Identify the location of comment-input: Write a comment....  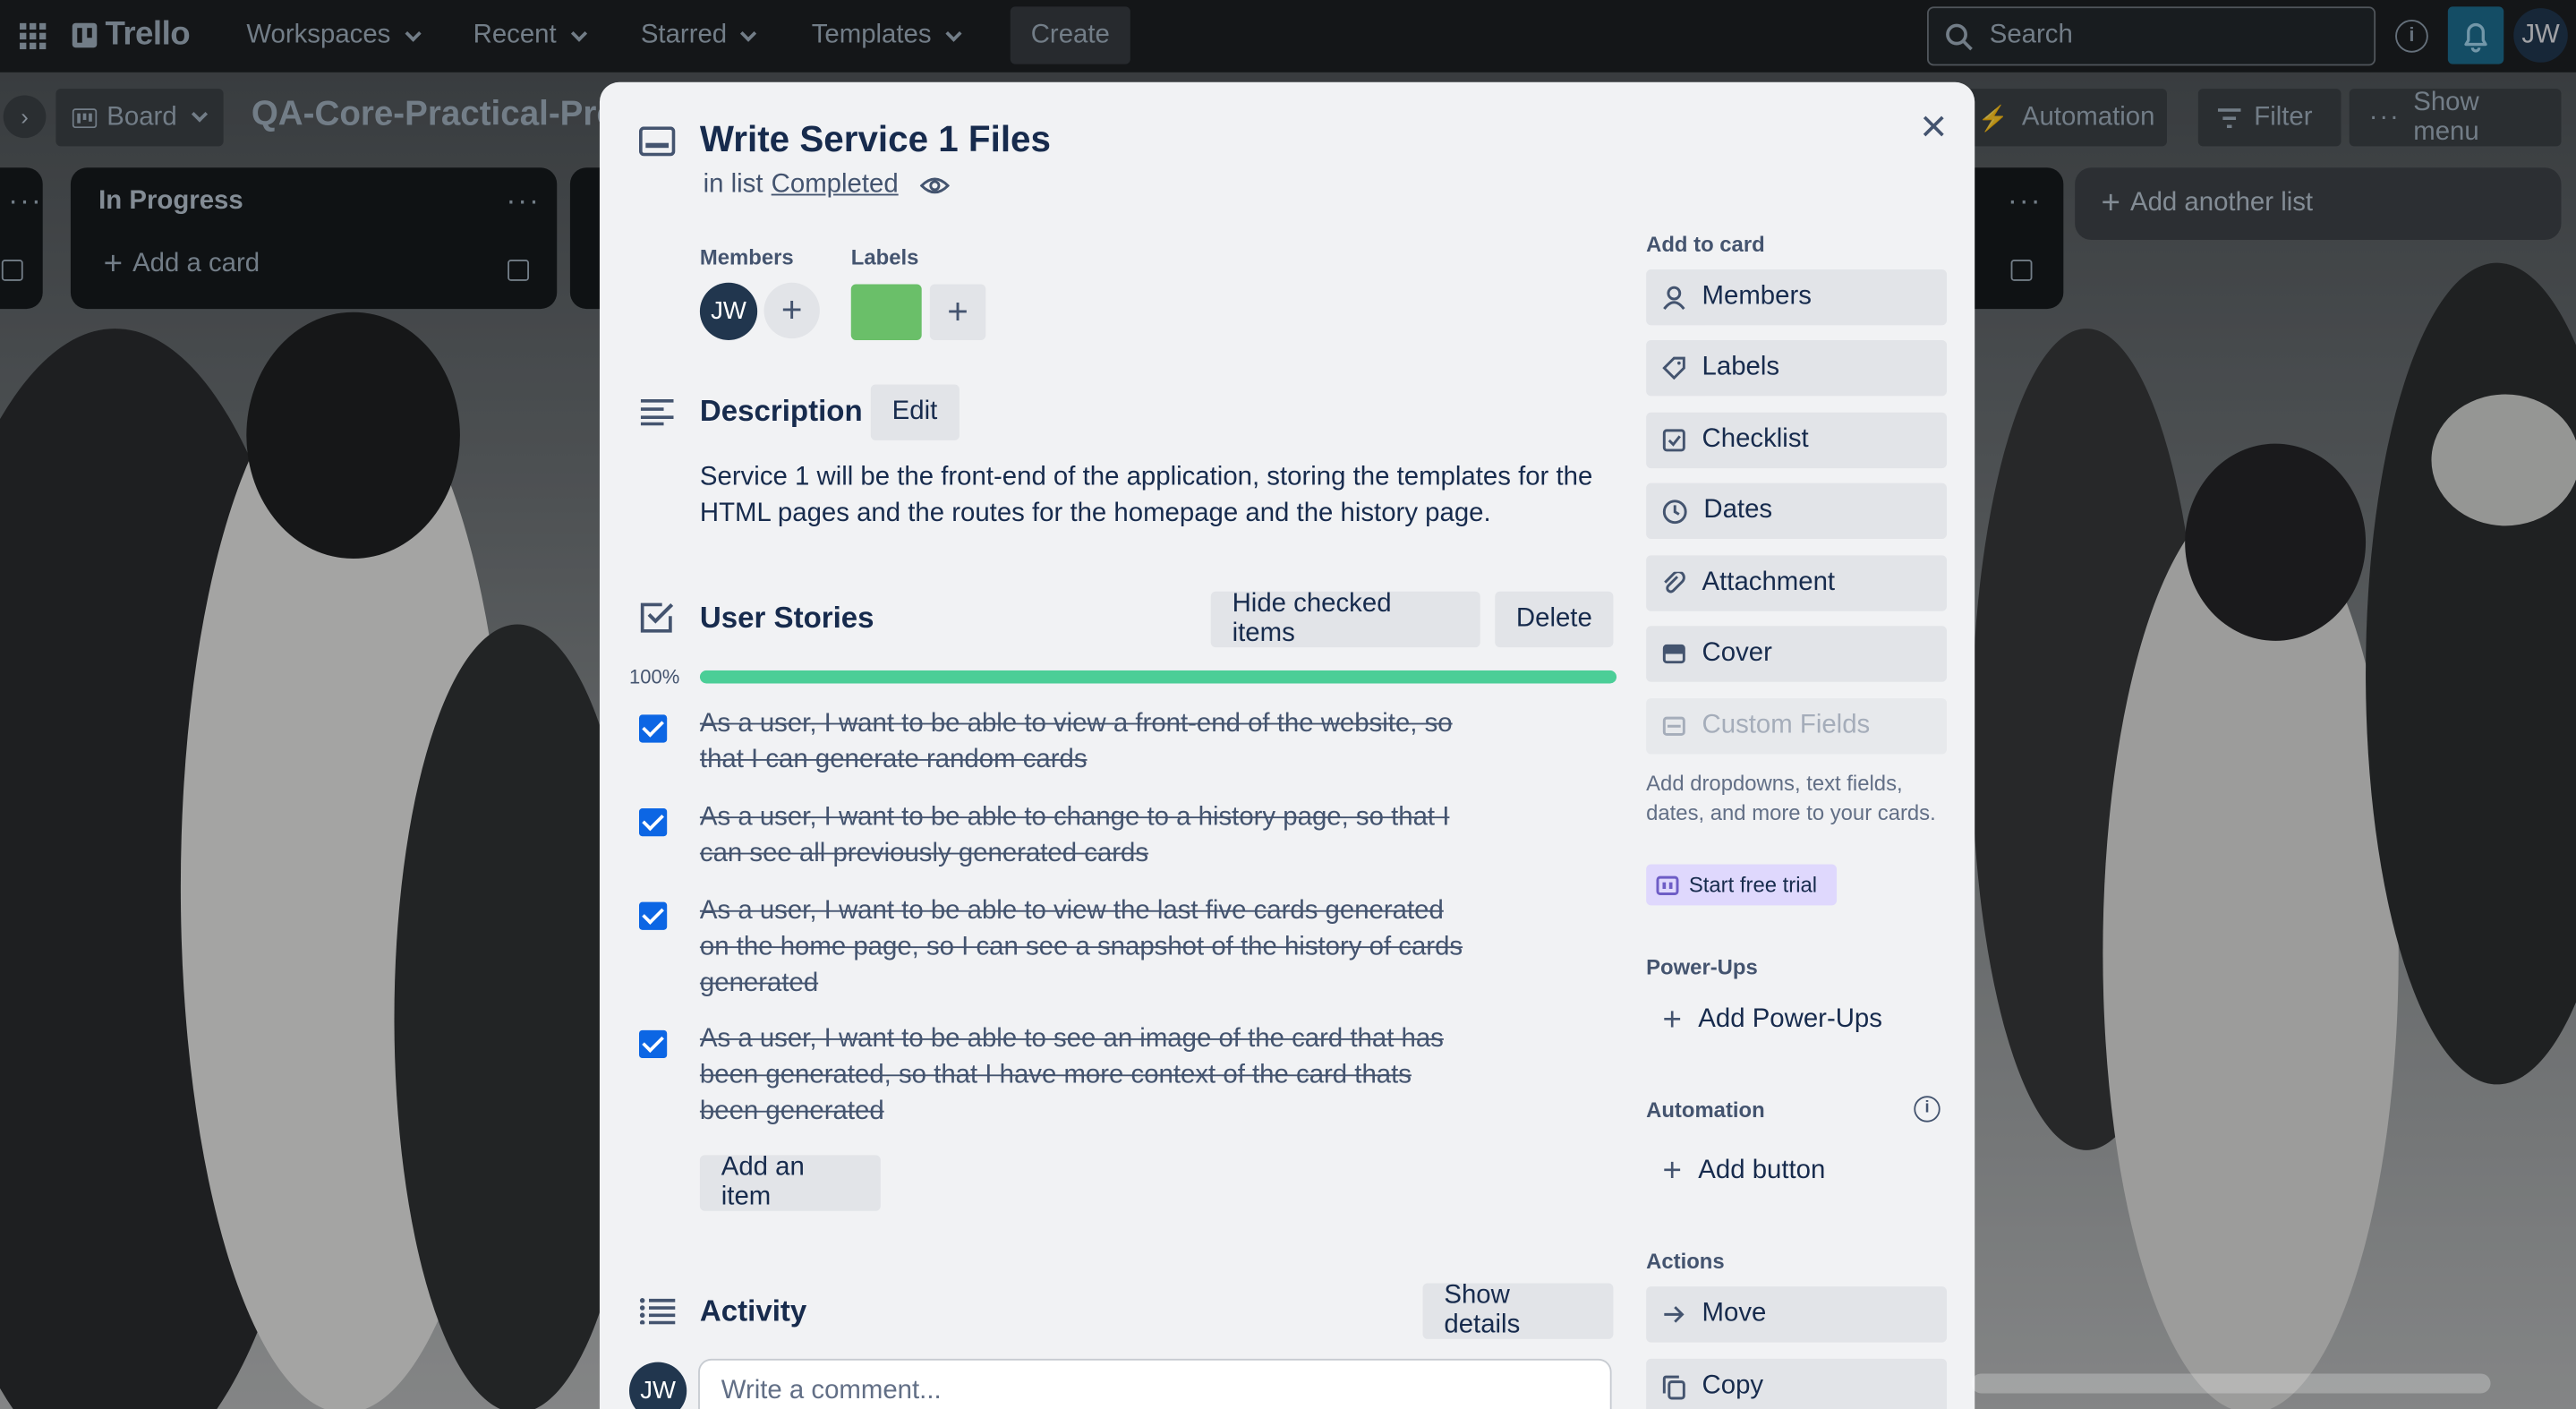
(1155, 1384).